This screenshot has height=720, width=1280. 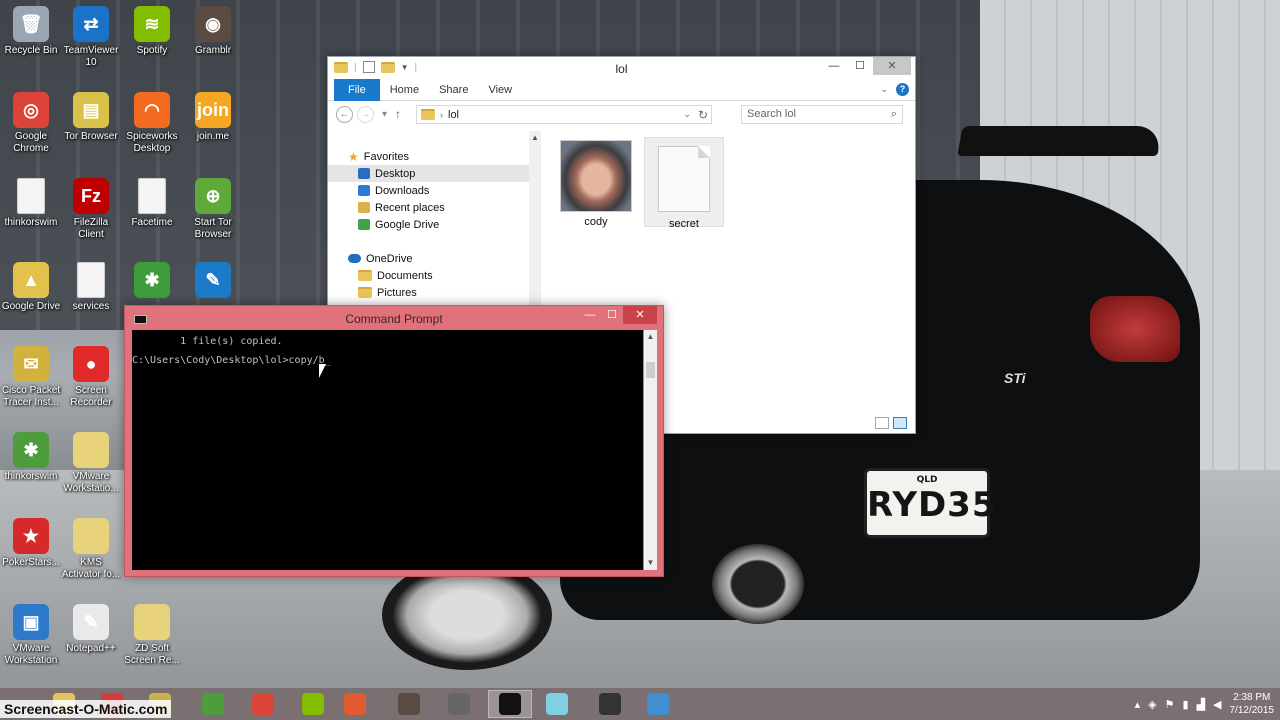 What do you see at coordinates (822, 114) in the screenshot?
I see `search-input: Search lol ⌕` at bounding box center [822, 114].